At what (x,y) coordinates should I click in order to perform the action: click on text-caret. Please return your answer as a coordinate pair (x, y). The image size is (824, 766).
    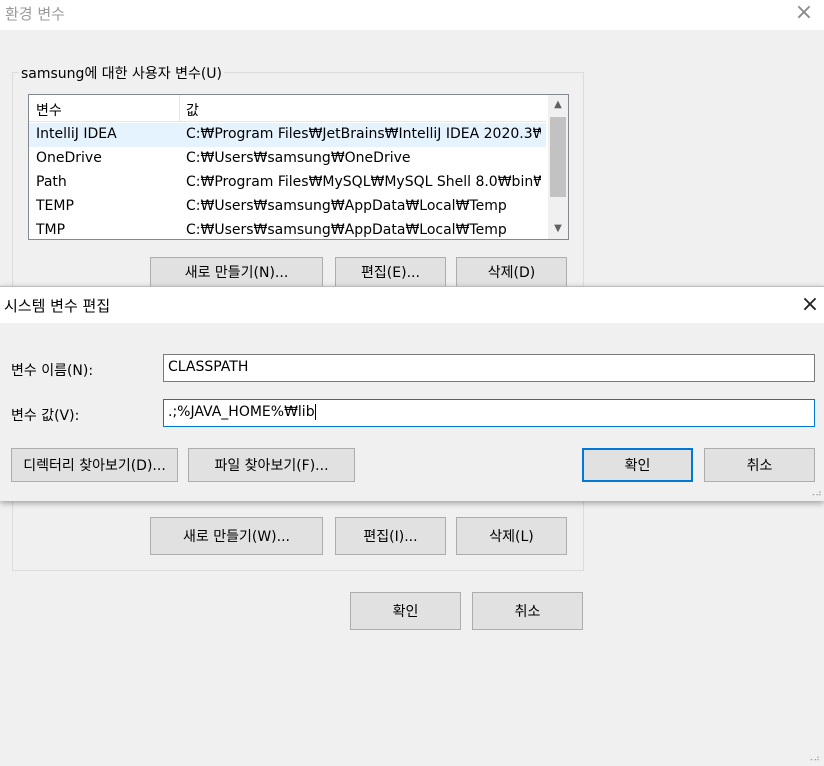
    Looking at the image, I should click on (315, 412).